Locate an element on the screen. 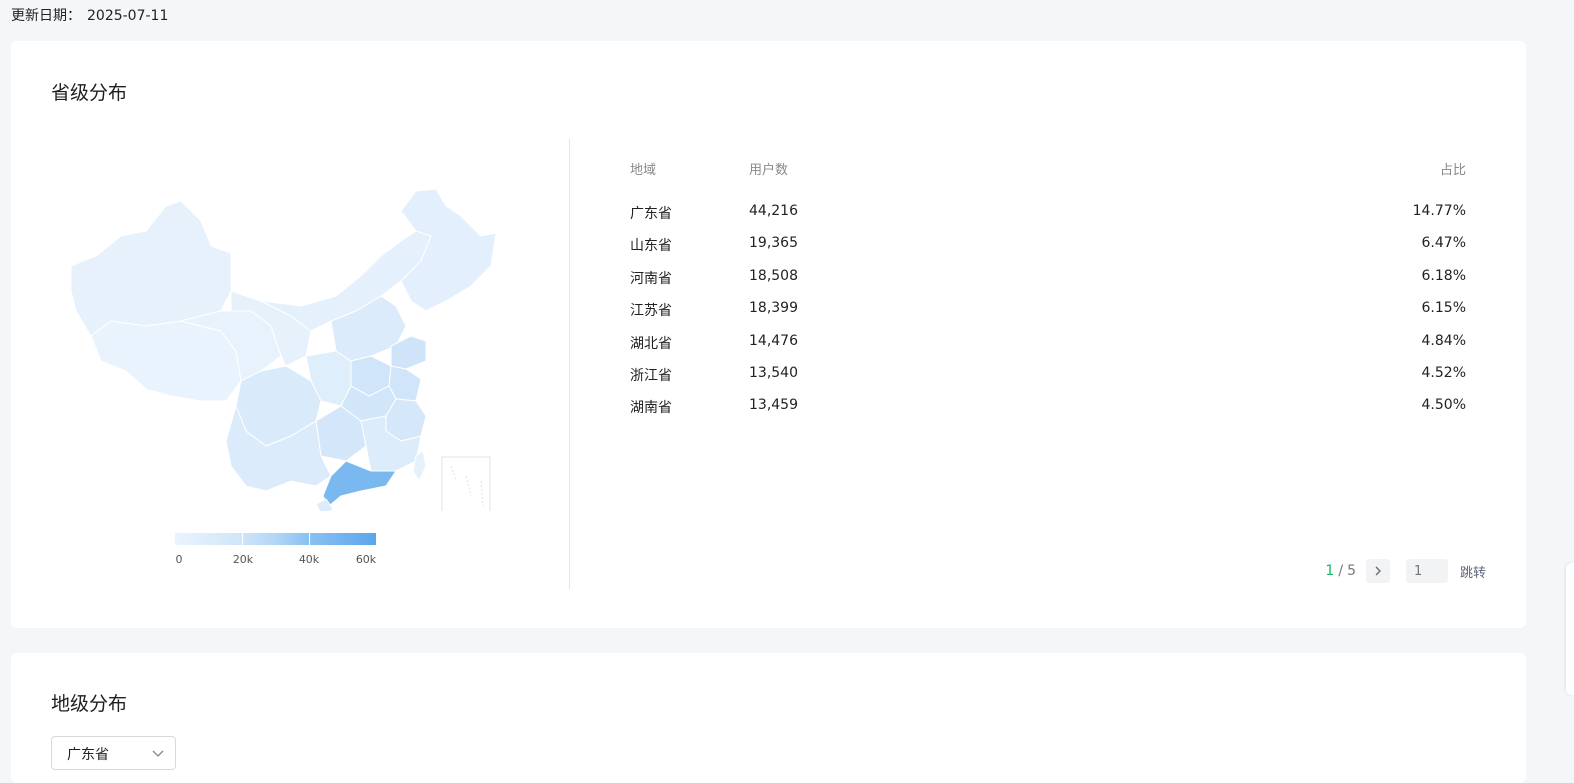 Image resolution: width=1574 pixels, height=783 pixels. cell-ratio: 4.84% is located at coordinates (1443, 340).